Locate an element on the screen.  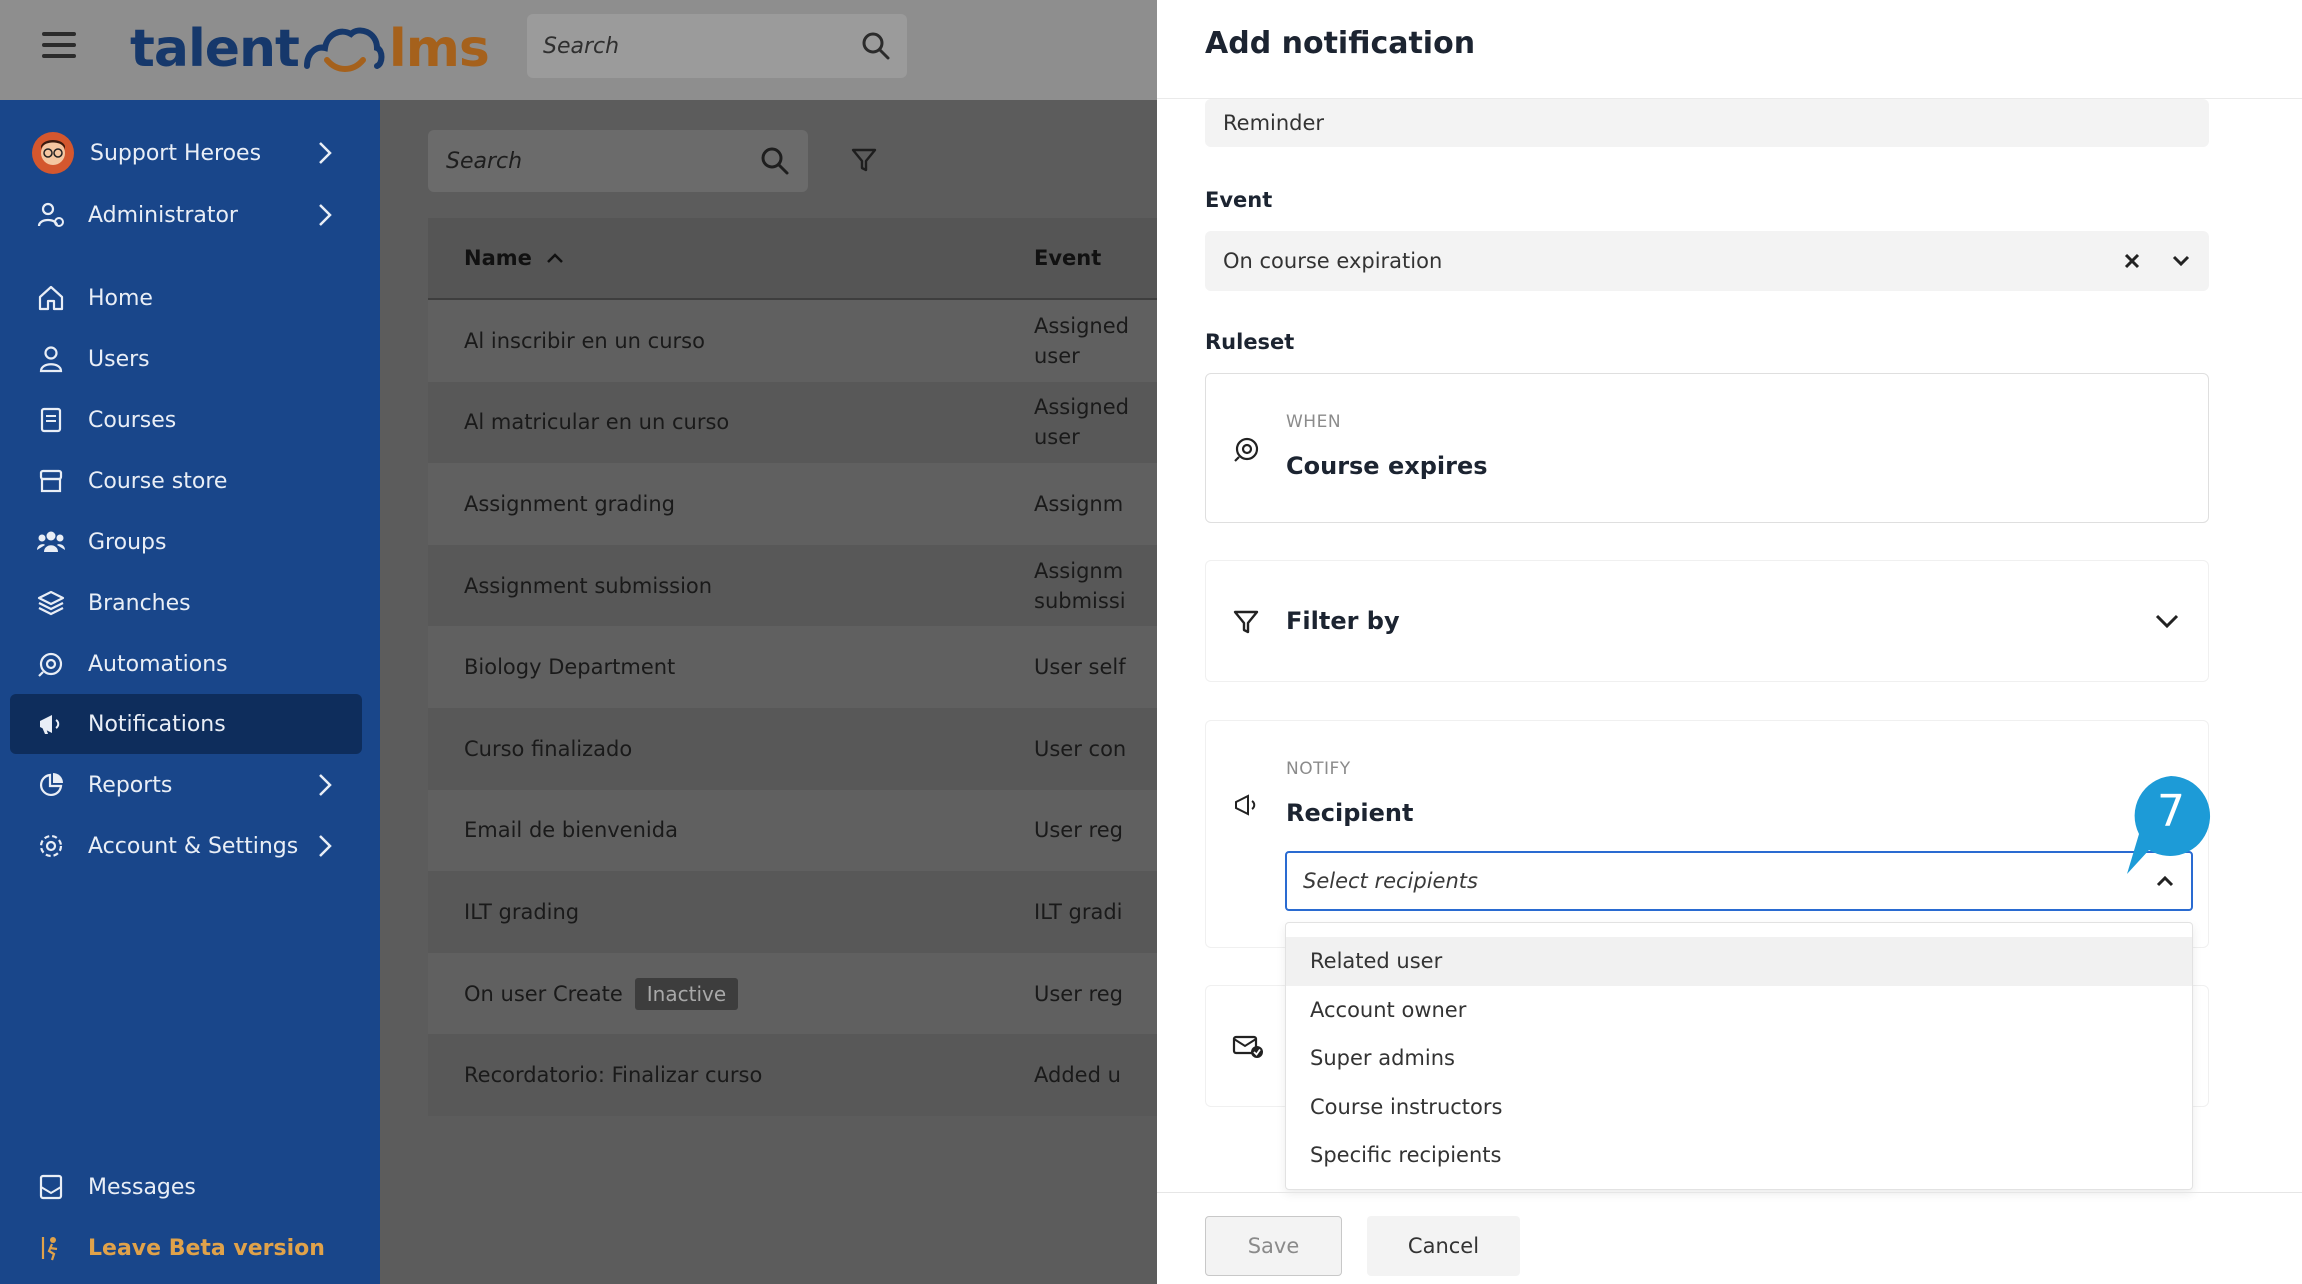
recipient-option-related-user: Related user is located at coordinates (1739, 961).